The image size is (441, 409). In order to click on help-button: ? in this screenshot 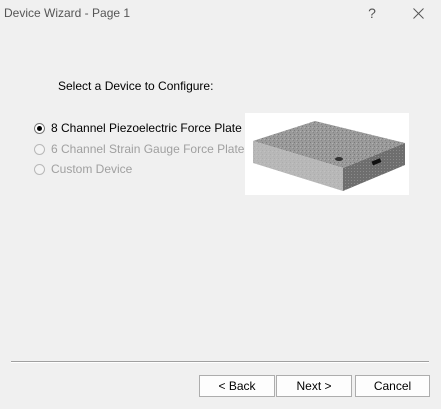, I will do `click(372, 13)`.